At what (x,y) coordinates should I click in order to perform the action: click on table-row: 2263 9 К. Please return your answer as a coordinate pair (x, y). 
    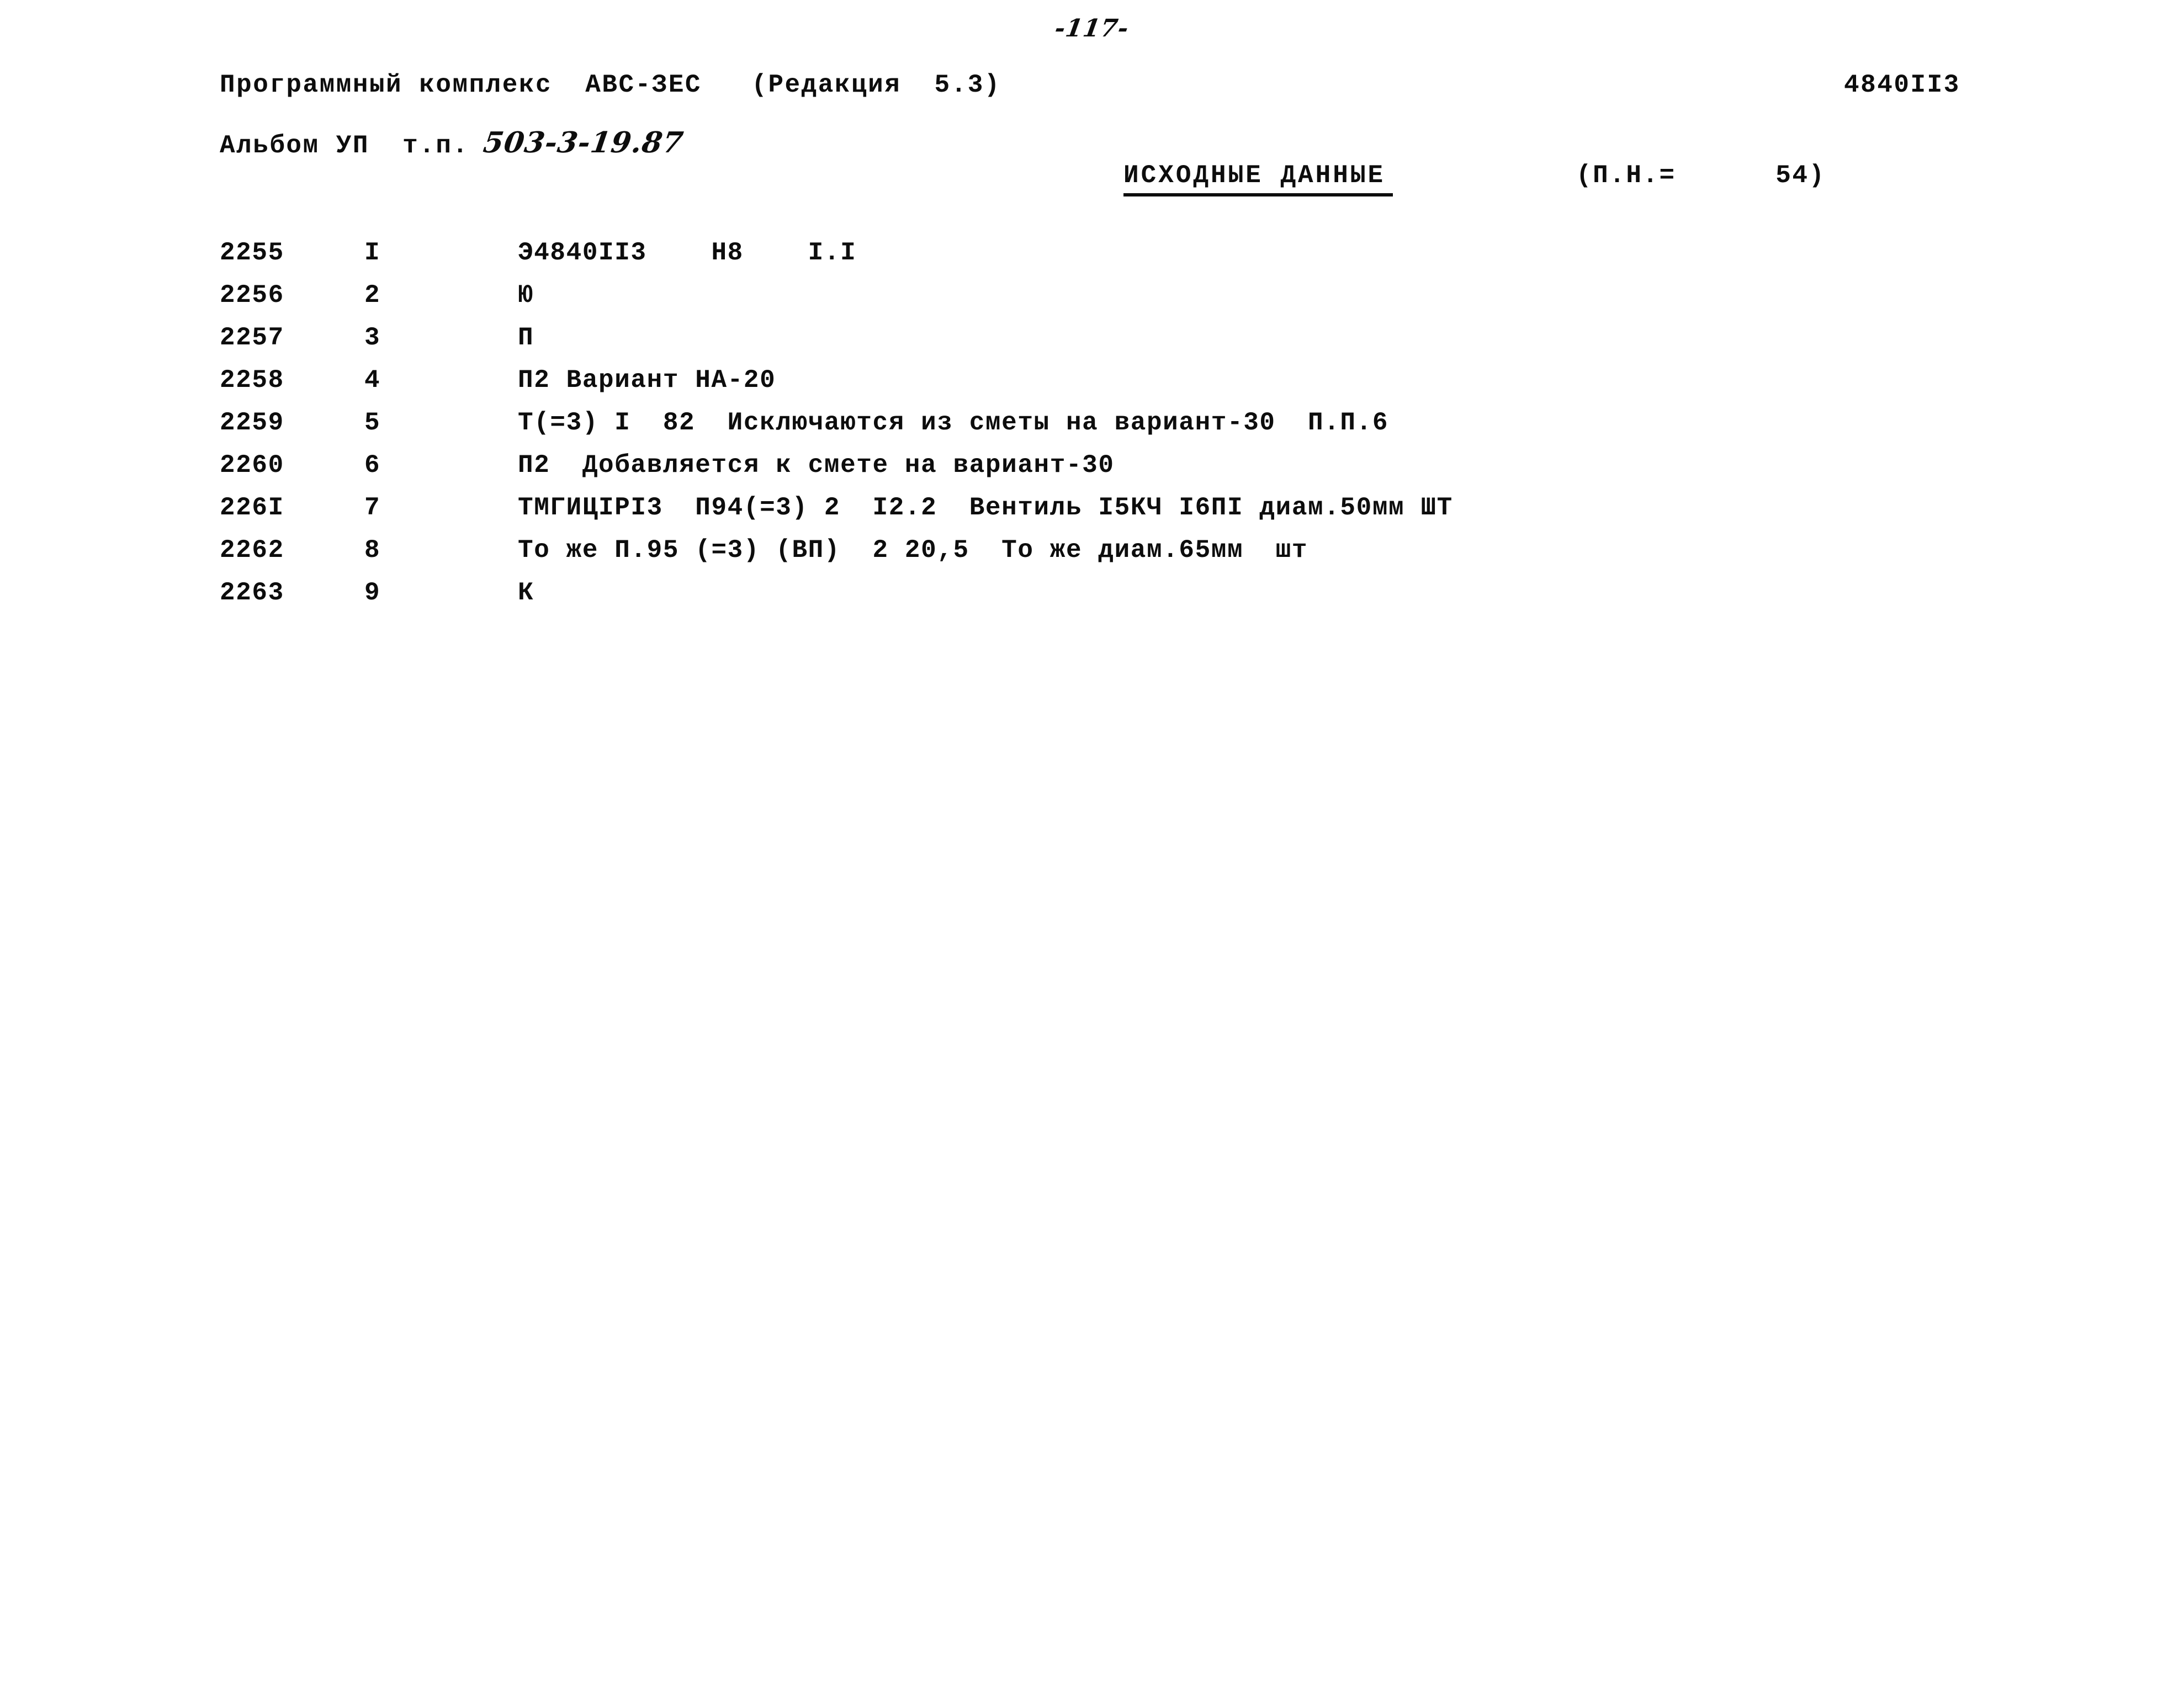
    Looking at the image, I should click on (836, 600).